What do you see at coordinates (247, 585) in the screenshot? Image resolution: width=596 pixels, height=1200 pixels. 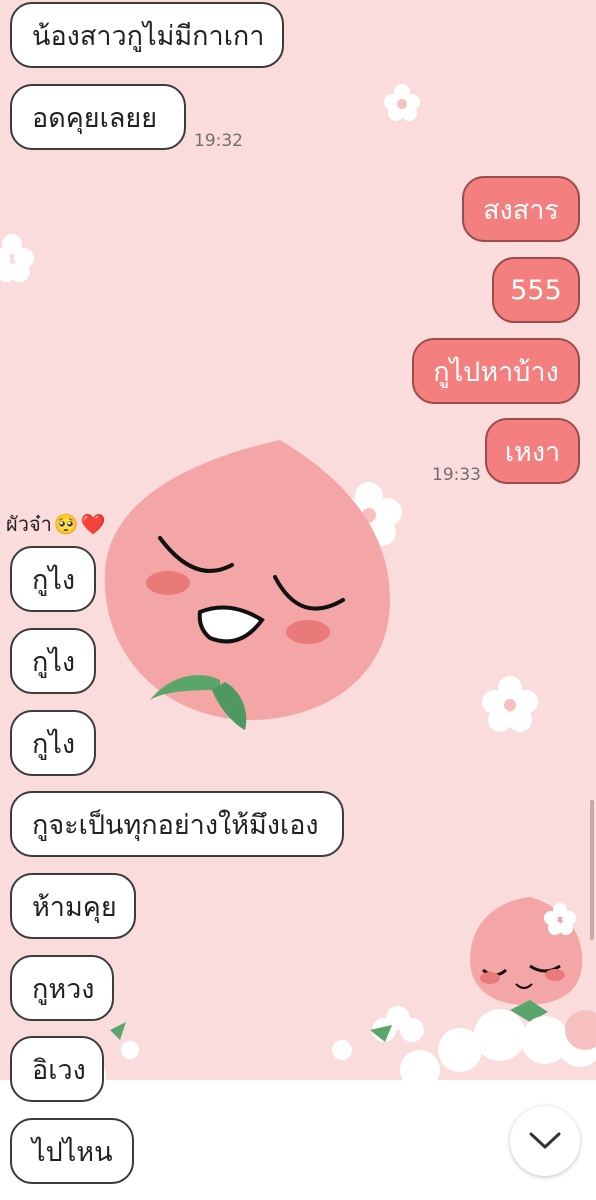 I see `peach-character-illustration` at bounding box center [247, 585].